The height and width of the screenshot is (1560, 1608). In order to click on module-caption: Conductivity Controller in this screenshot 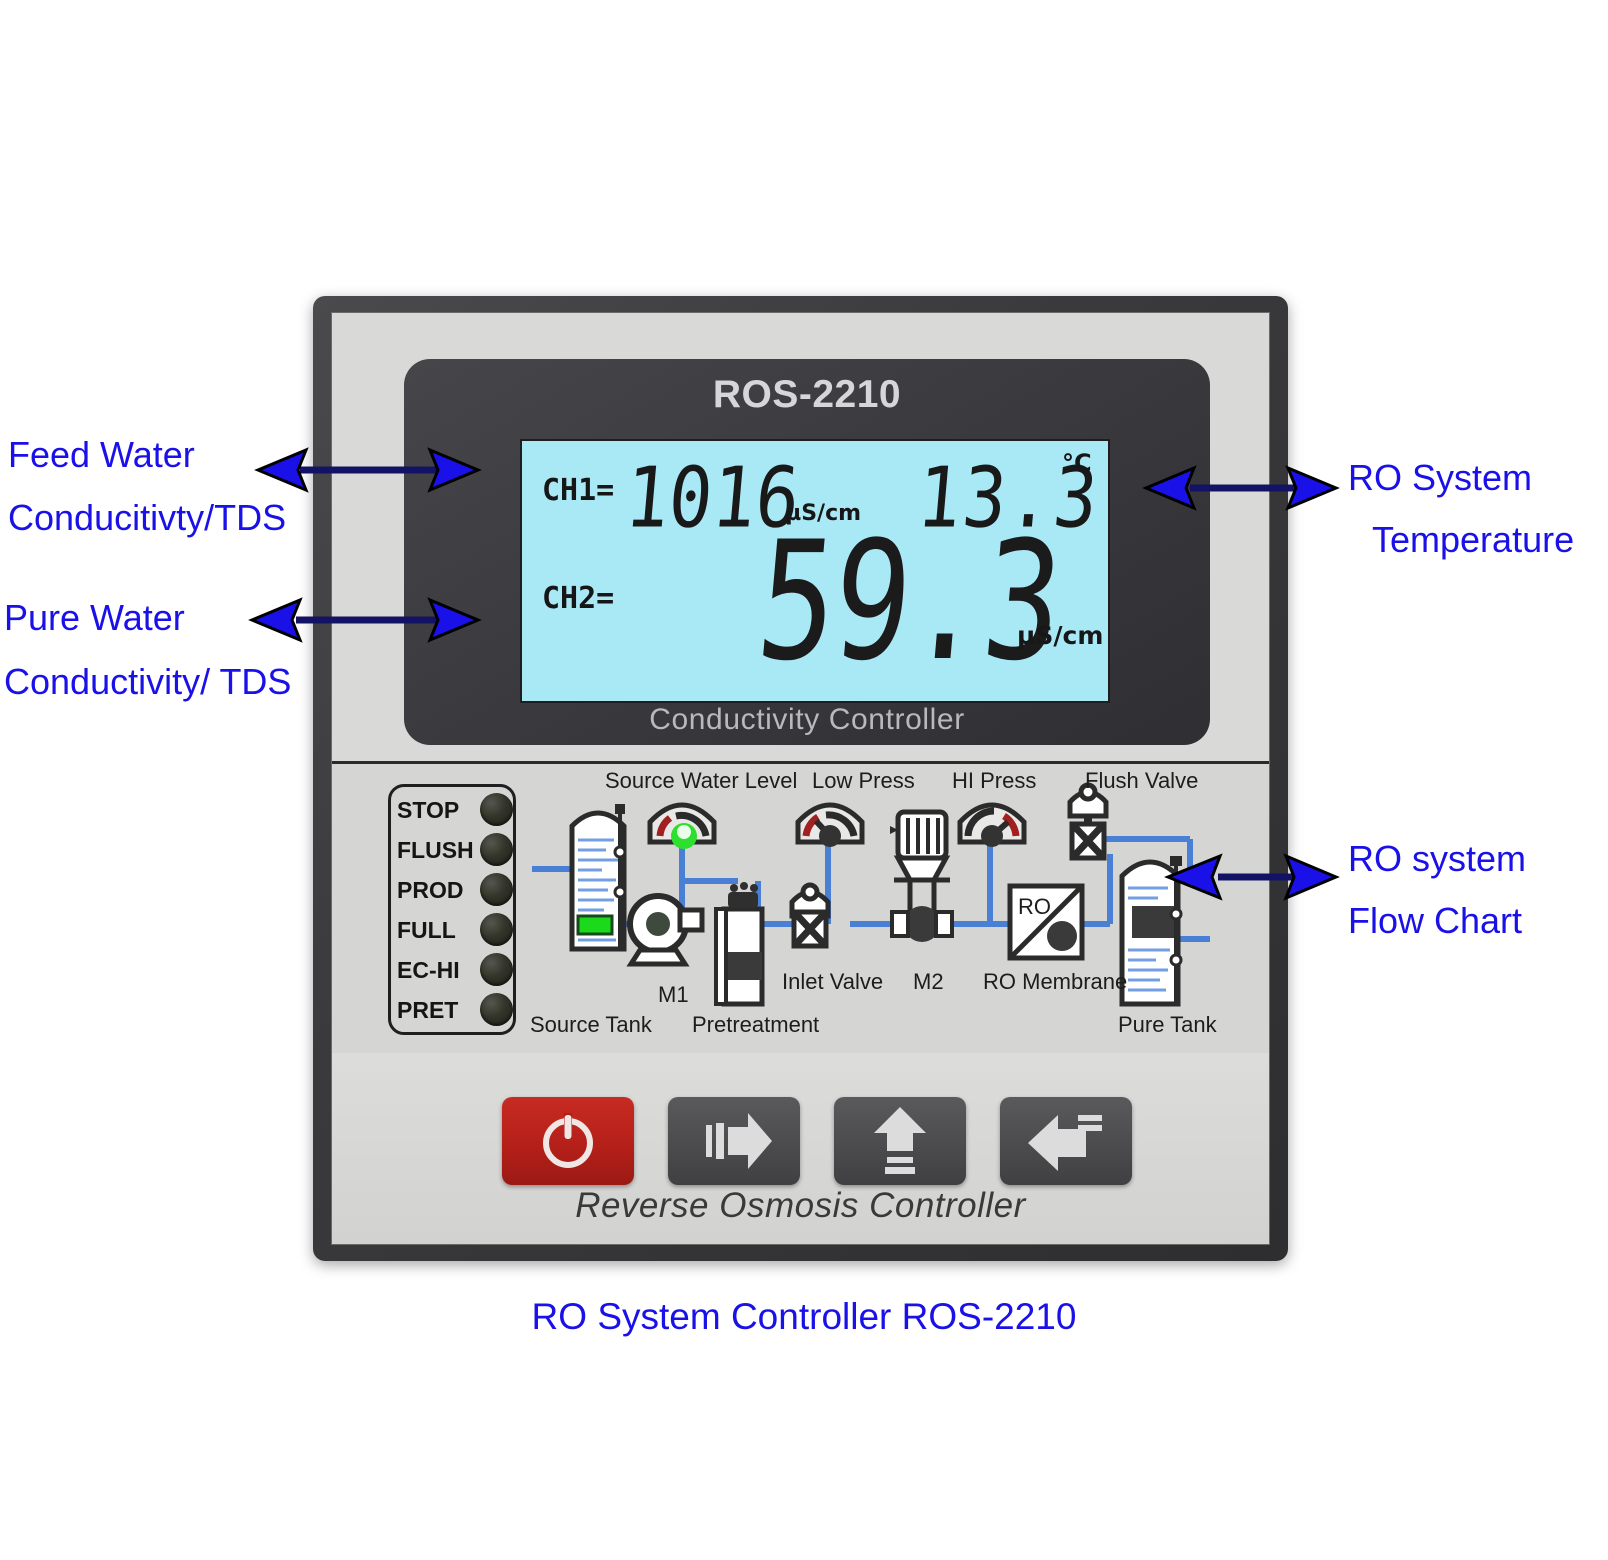, I will do `click(807, 719)`.